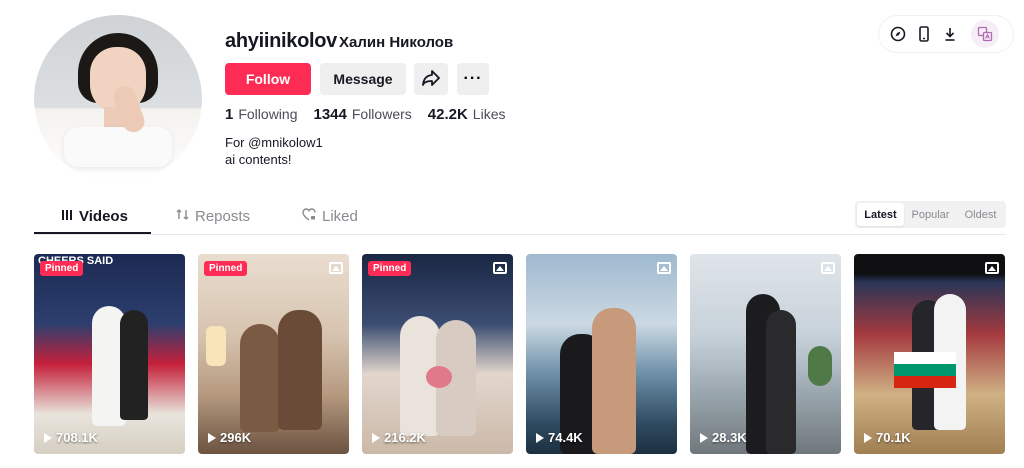  I want to click on followers-count: 1344, so click(330, 114).